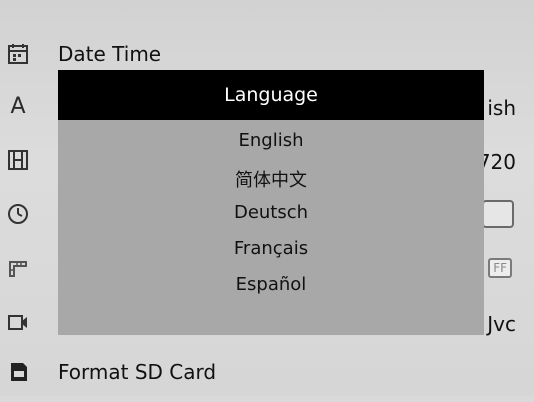 The height and width of the screenshot is (402, 534). Describe the element at coordinates (501, 108) in the screenshot. I see `language-value: ish` at that location.